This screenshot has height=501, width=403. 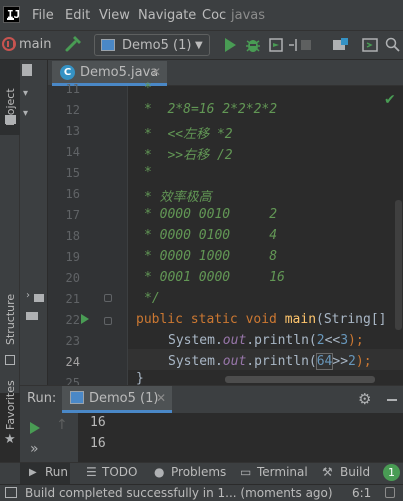 What do you see at coordinates (72, 257) in the screenshot?
I see `line-number: 19` at bounding box center [72, 257].